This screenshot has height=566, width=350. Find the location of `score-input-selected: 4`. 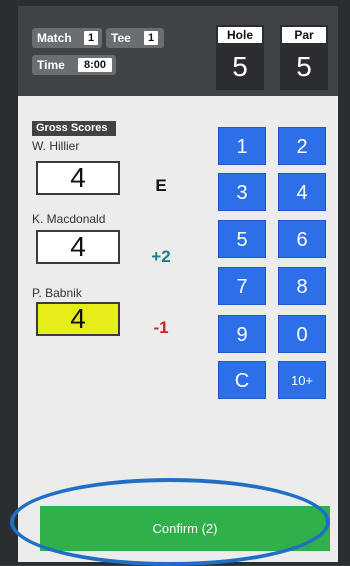

score-input-selected: 4 is located at coordinates (78, 319).